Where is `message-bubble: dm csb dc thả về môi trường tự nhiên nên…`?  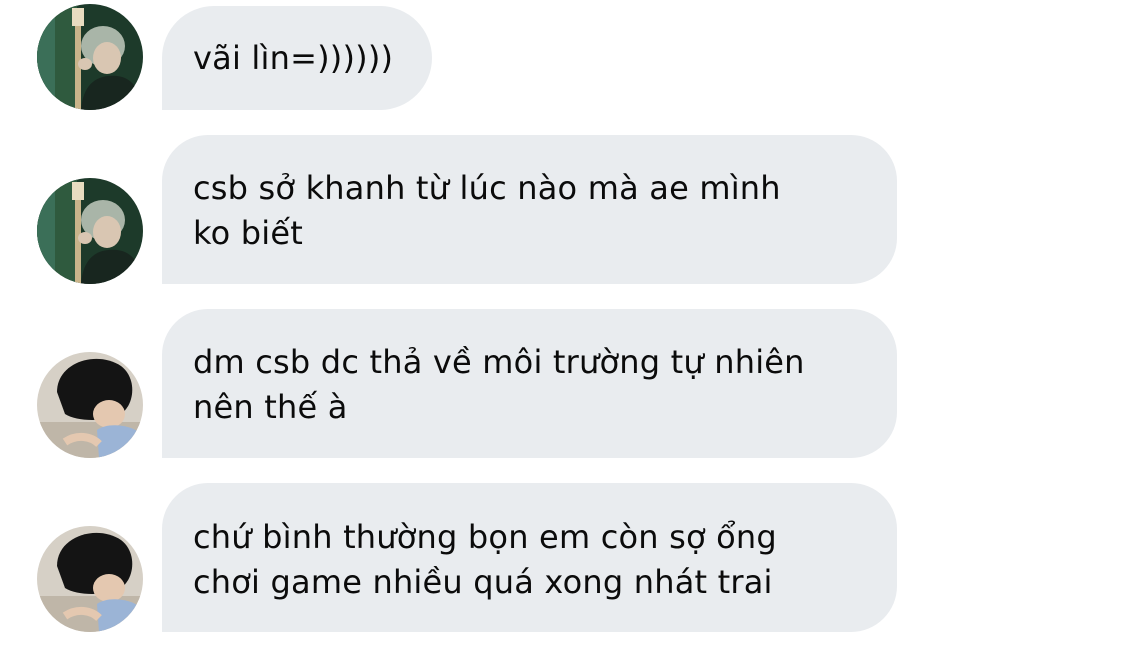 message-bubble: dm csb dc thả về môi trường tự nhiên nên… is located at coordinates (529, 383).